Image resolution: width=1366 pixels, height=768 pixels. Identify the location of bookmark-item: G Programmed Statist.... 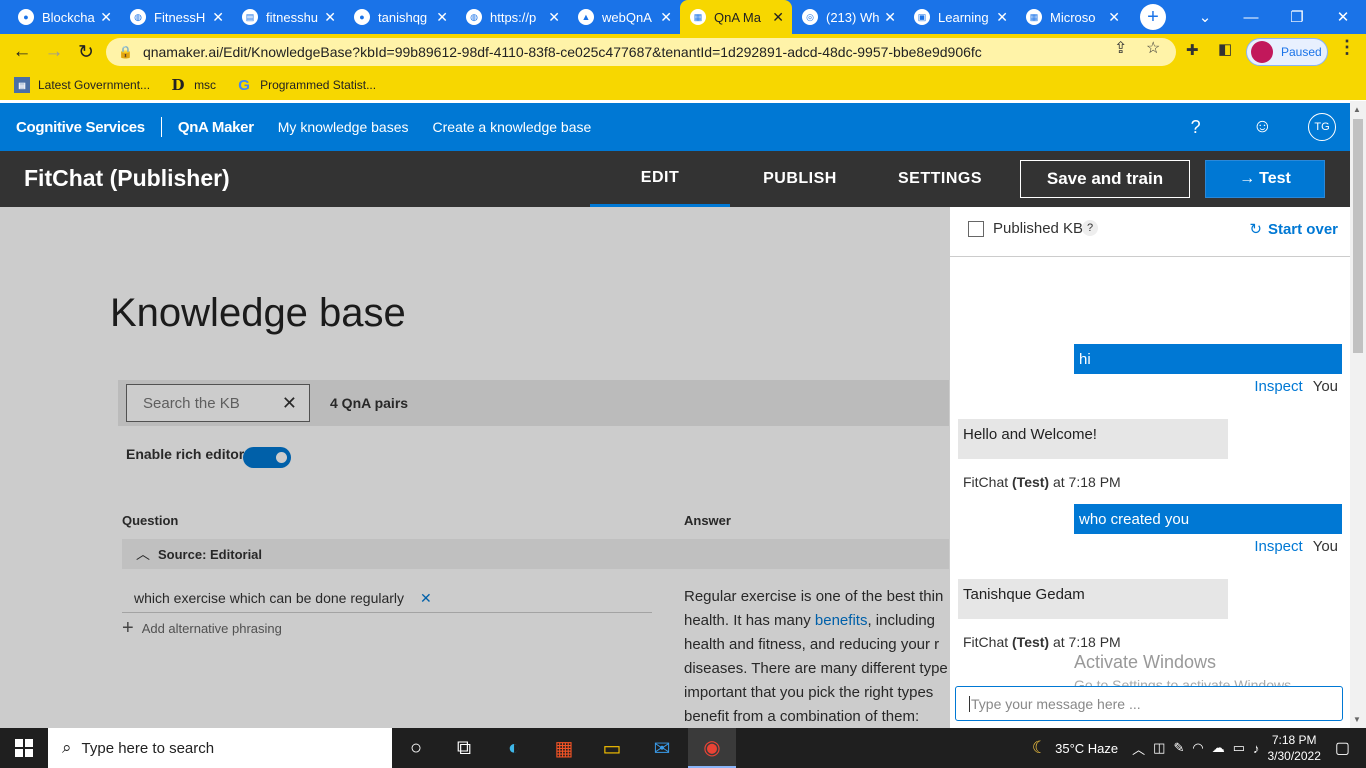
(306, 85).